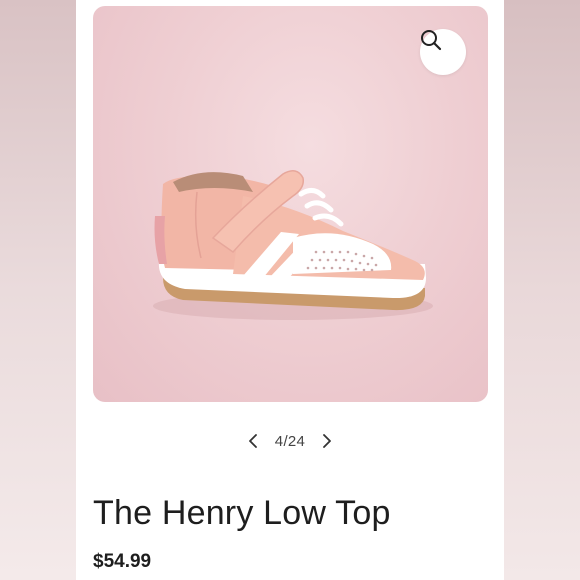 The image size is (580, 580). Describe the element at coordinates (443, 52) in the screenshot. I see `search-button` at that location.